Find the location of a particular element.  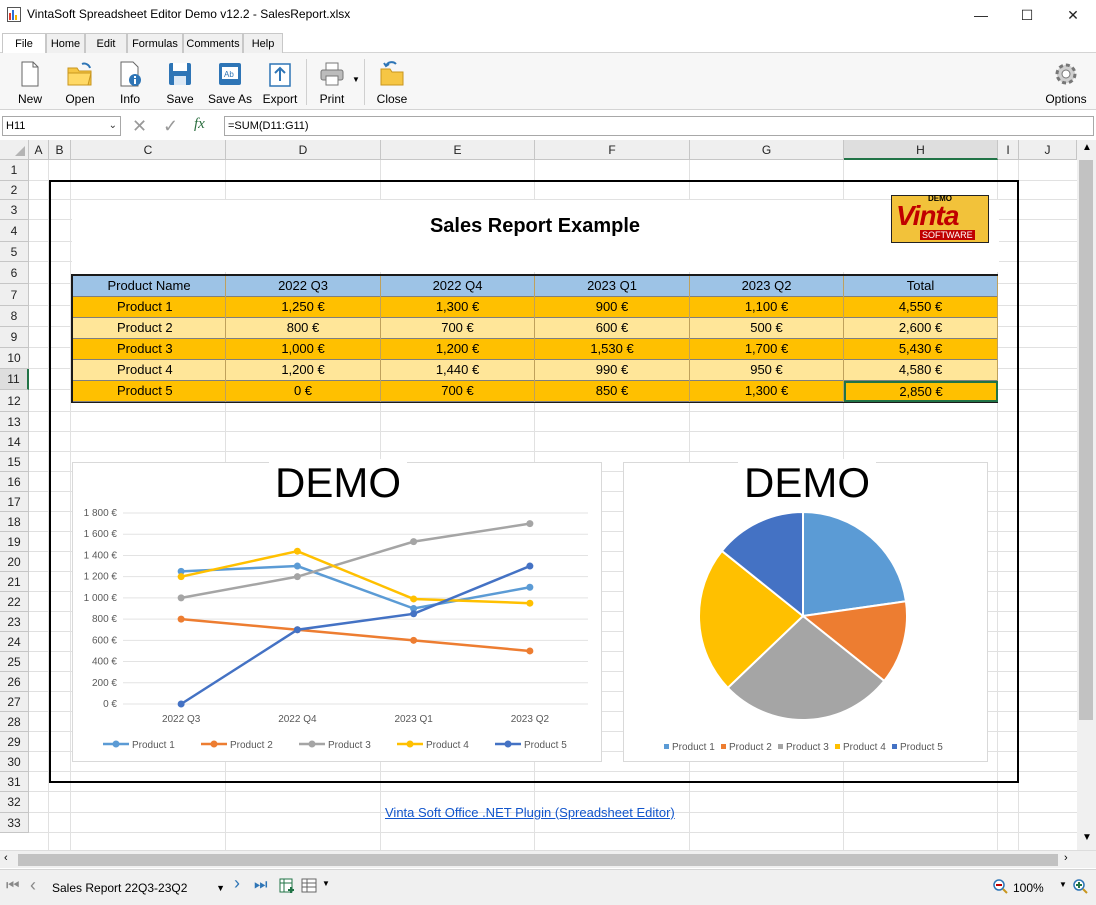

table-cell: 1,530 € is located at coordinates (612, 349).